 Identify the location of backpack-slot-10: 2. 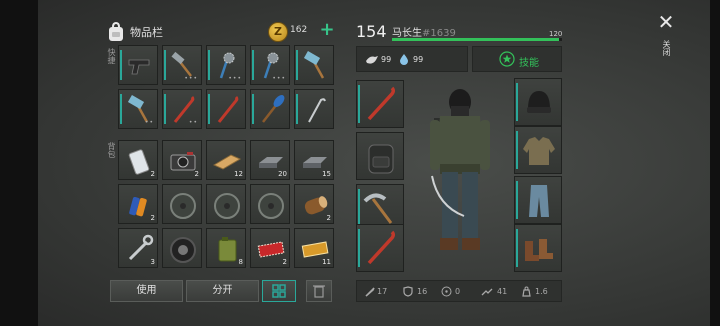
(314, 204).